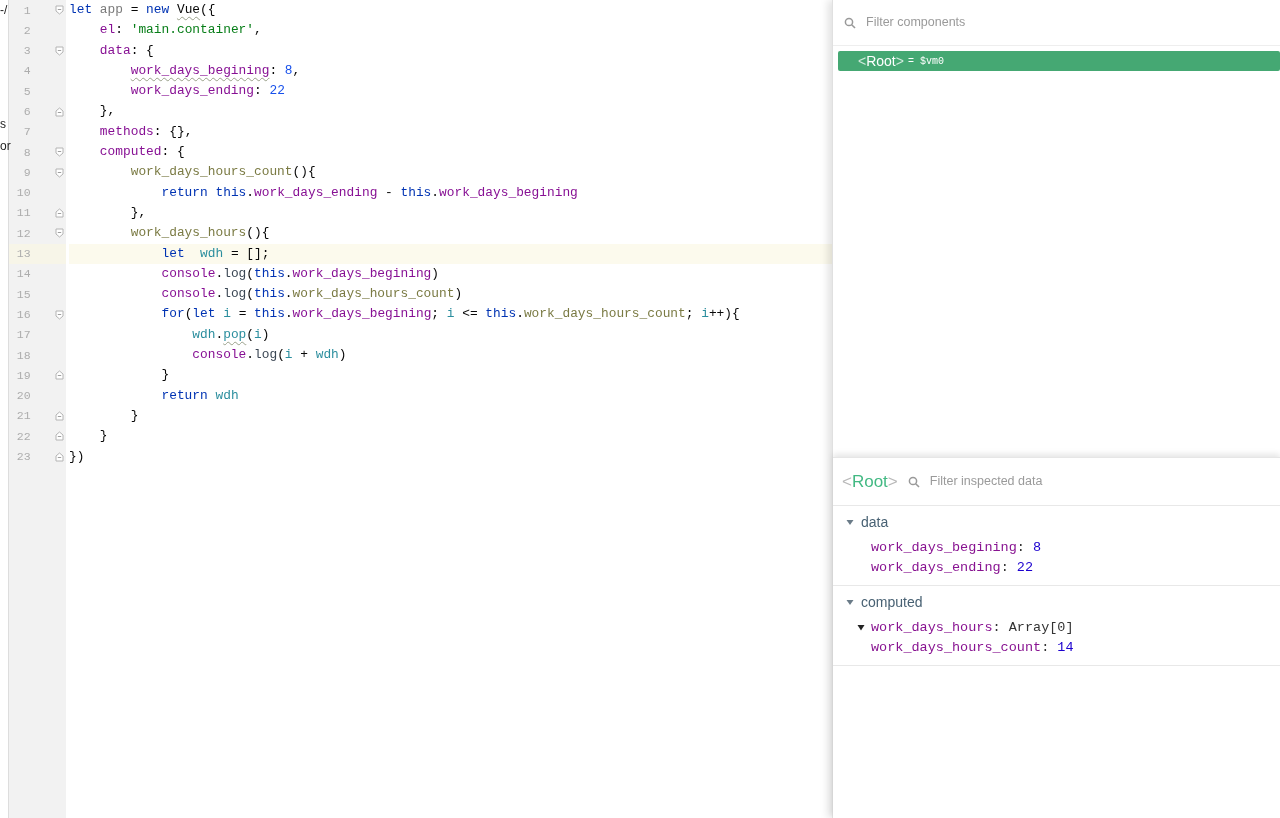 This screenshot has height=818, width=1280. Describe the element at coordinates (4, 10) in the screenshot. I see `text-fragment: -/` at that location.